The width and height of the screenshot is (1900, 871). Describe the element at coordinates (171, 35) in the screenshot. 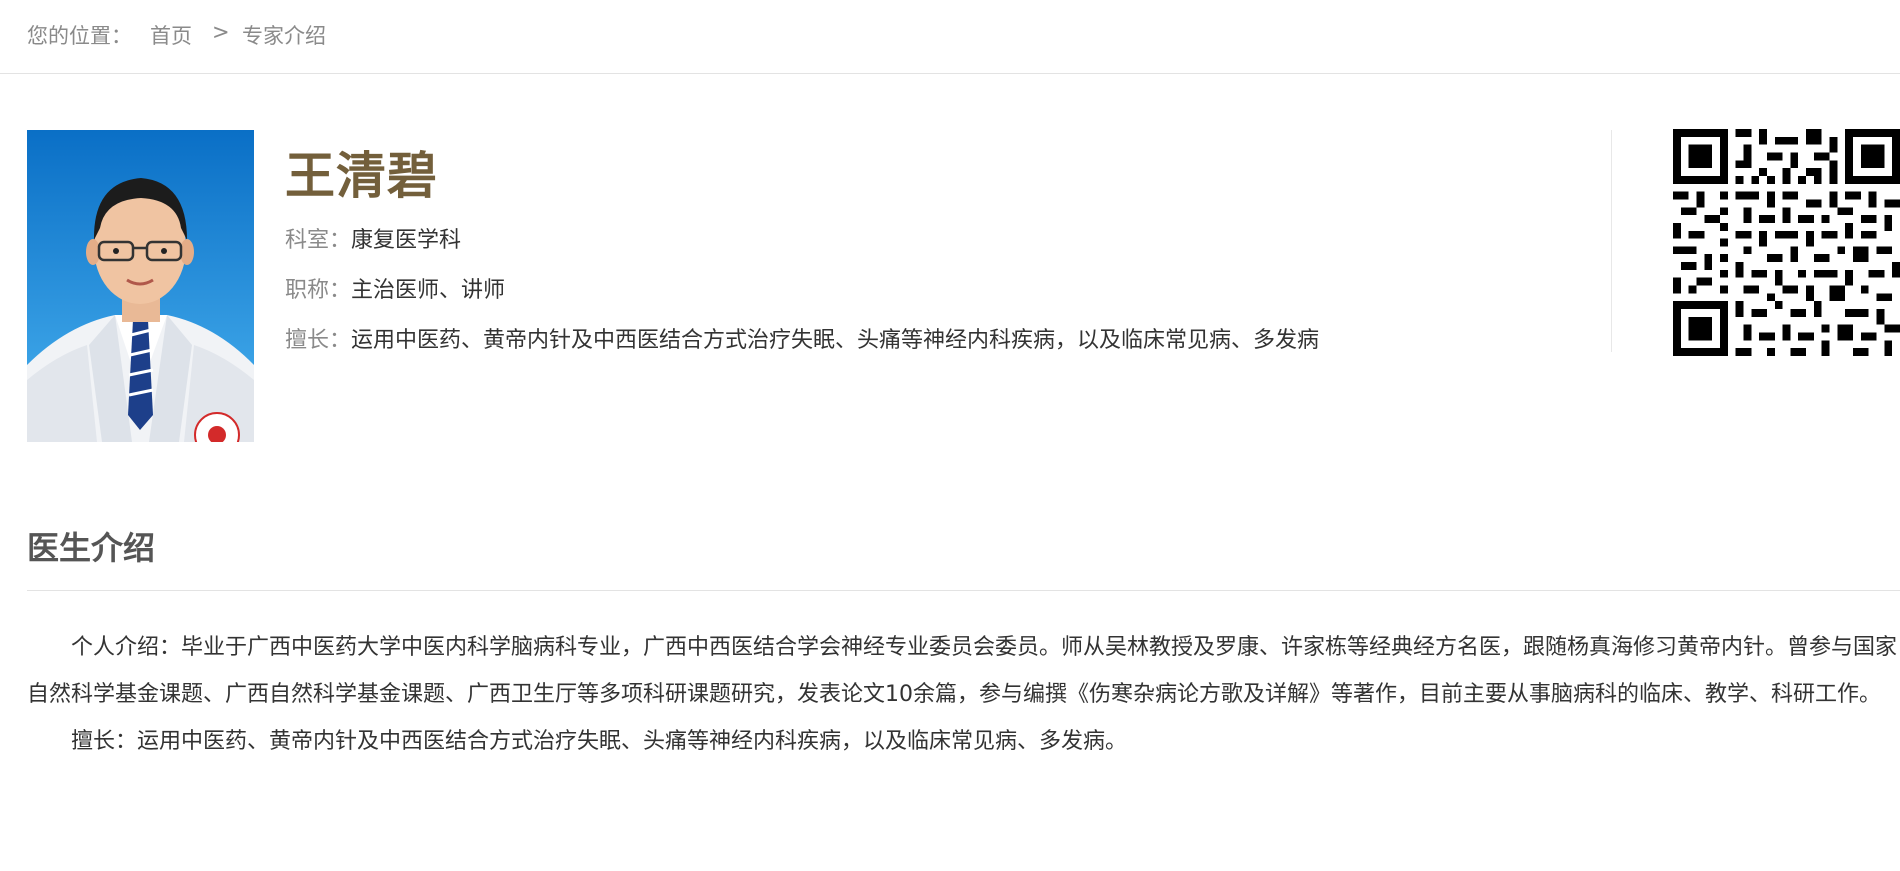

I see `breadcrumb-home-link: 首页` at that location.